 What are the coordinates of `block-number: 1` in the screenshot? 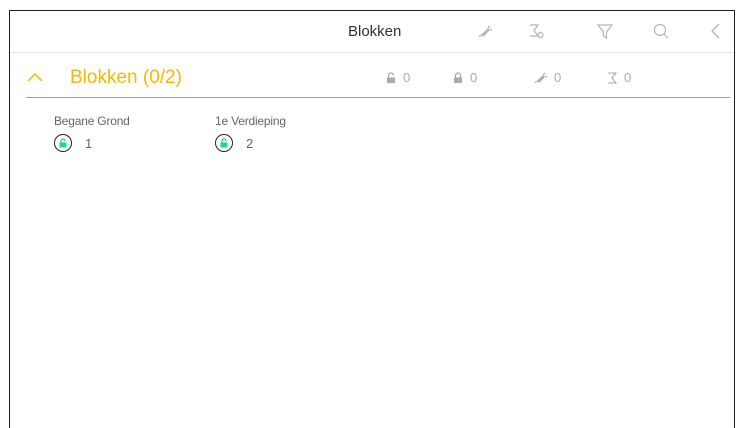 It's located at (89, 143).